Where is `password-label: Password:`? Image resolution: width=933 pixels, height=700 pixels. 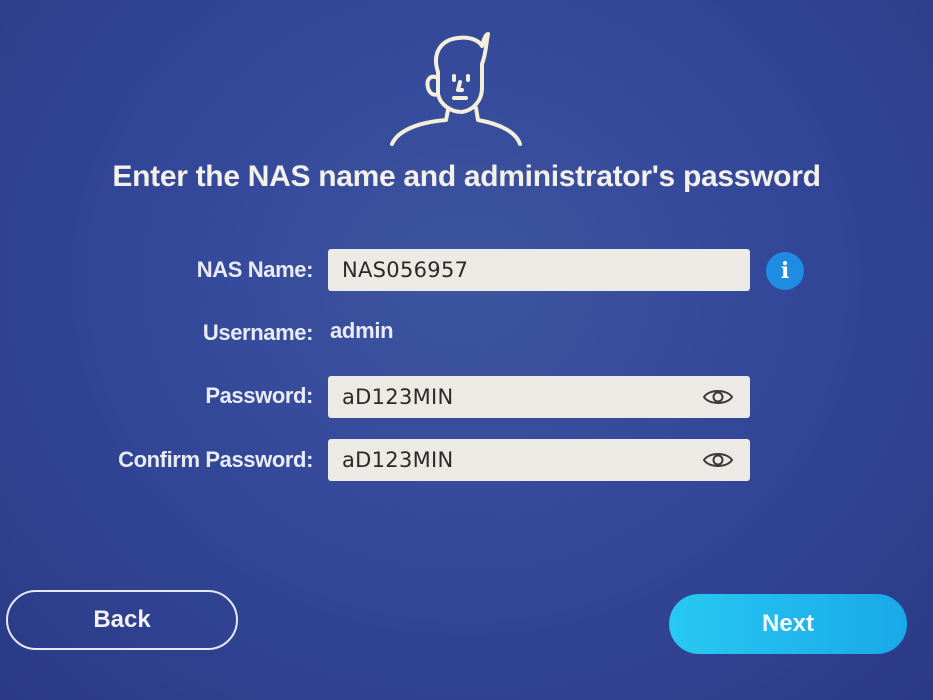
password-label: Password: is located at coordinates (259, 395).